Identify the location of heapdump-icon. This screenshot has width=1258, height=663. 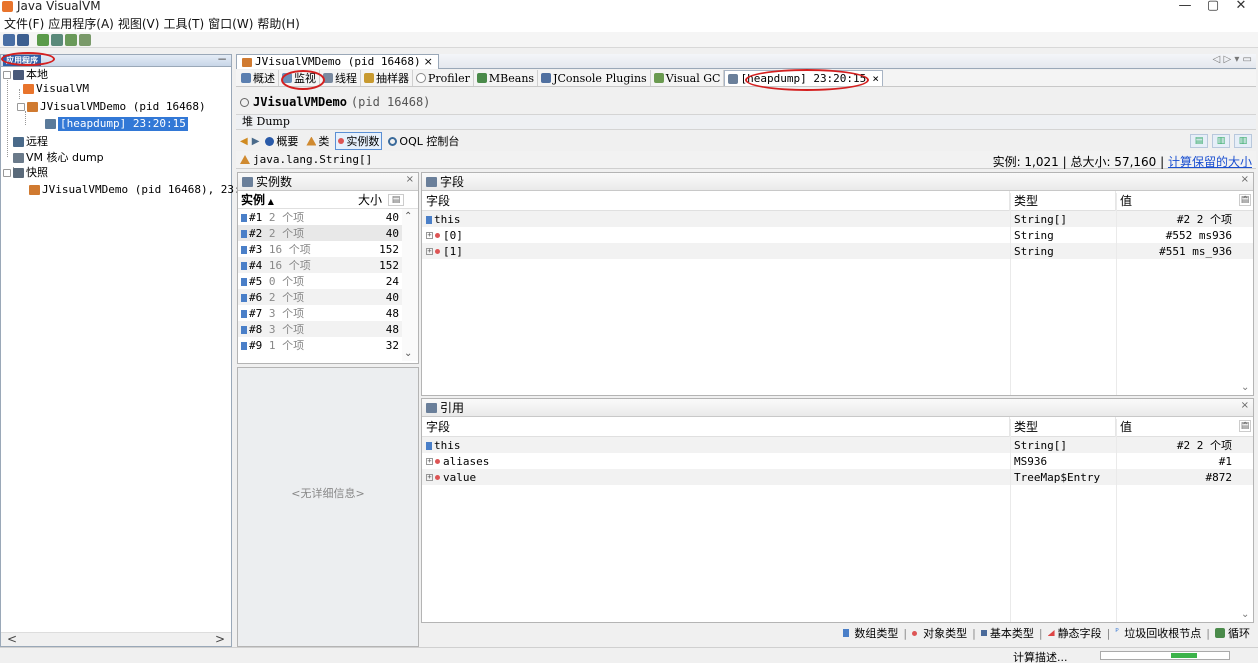
(50, 124).